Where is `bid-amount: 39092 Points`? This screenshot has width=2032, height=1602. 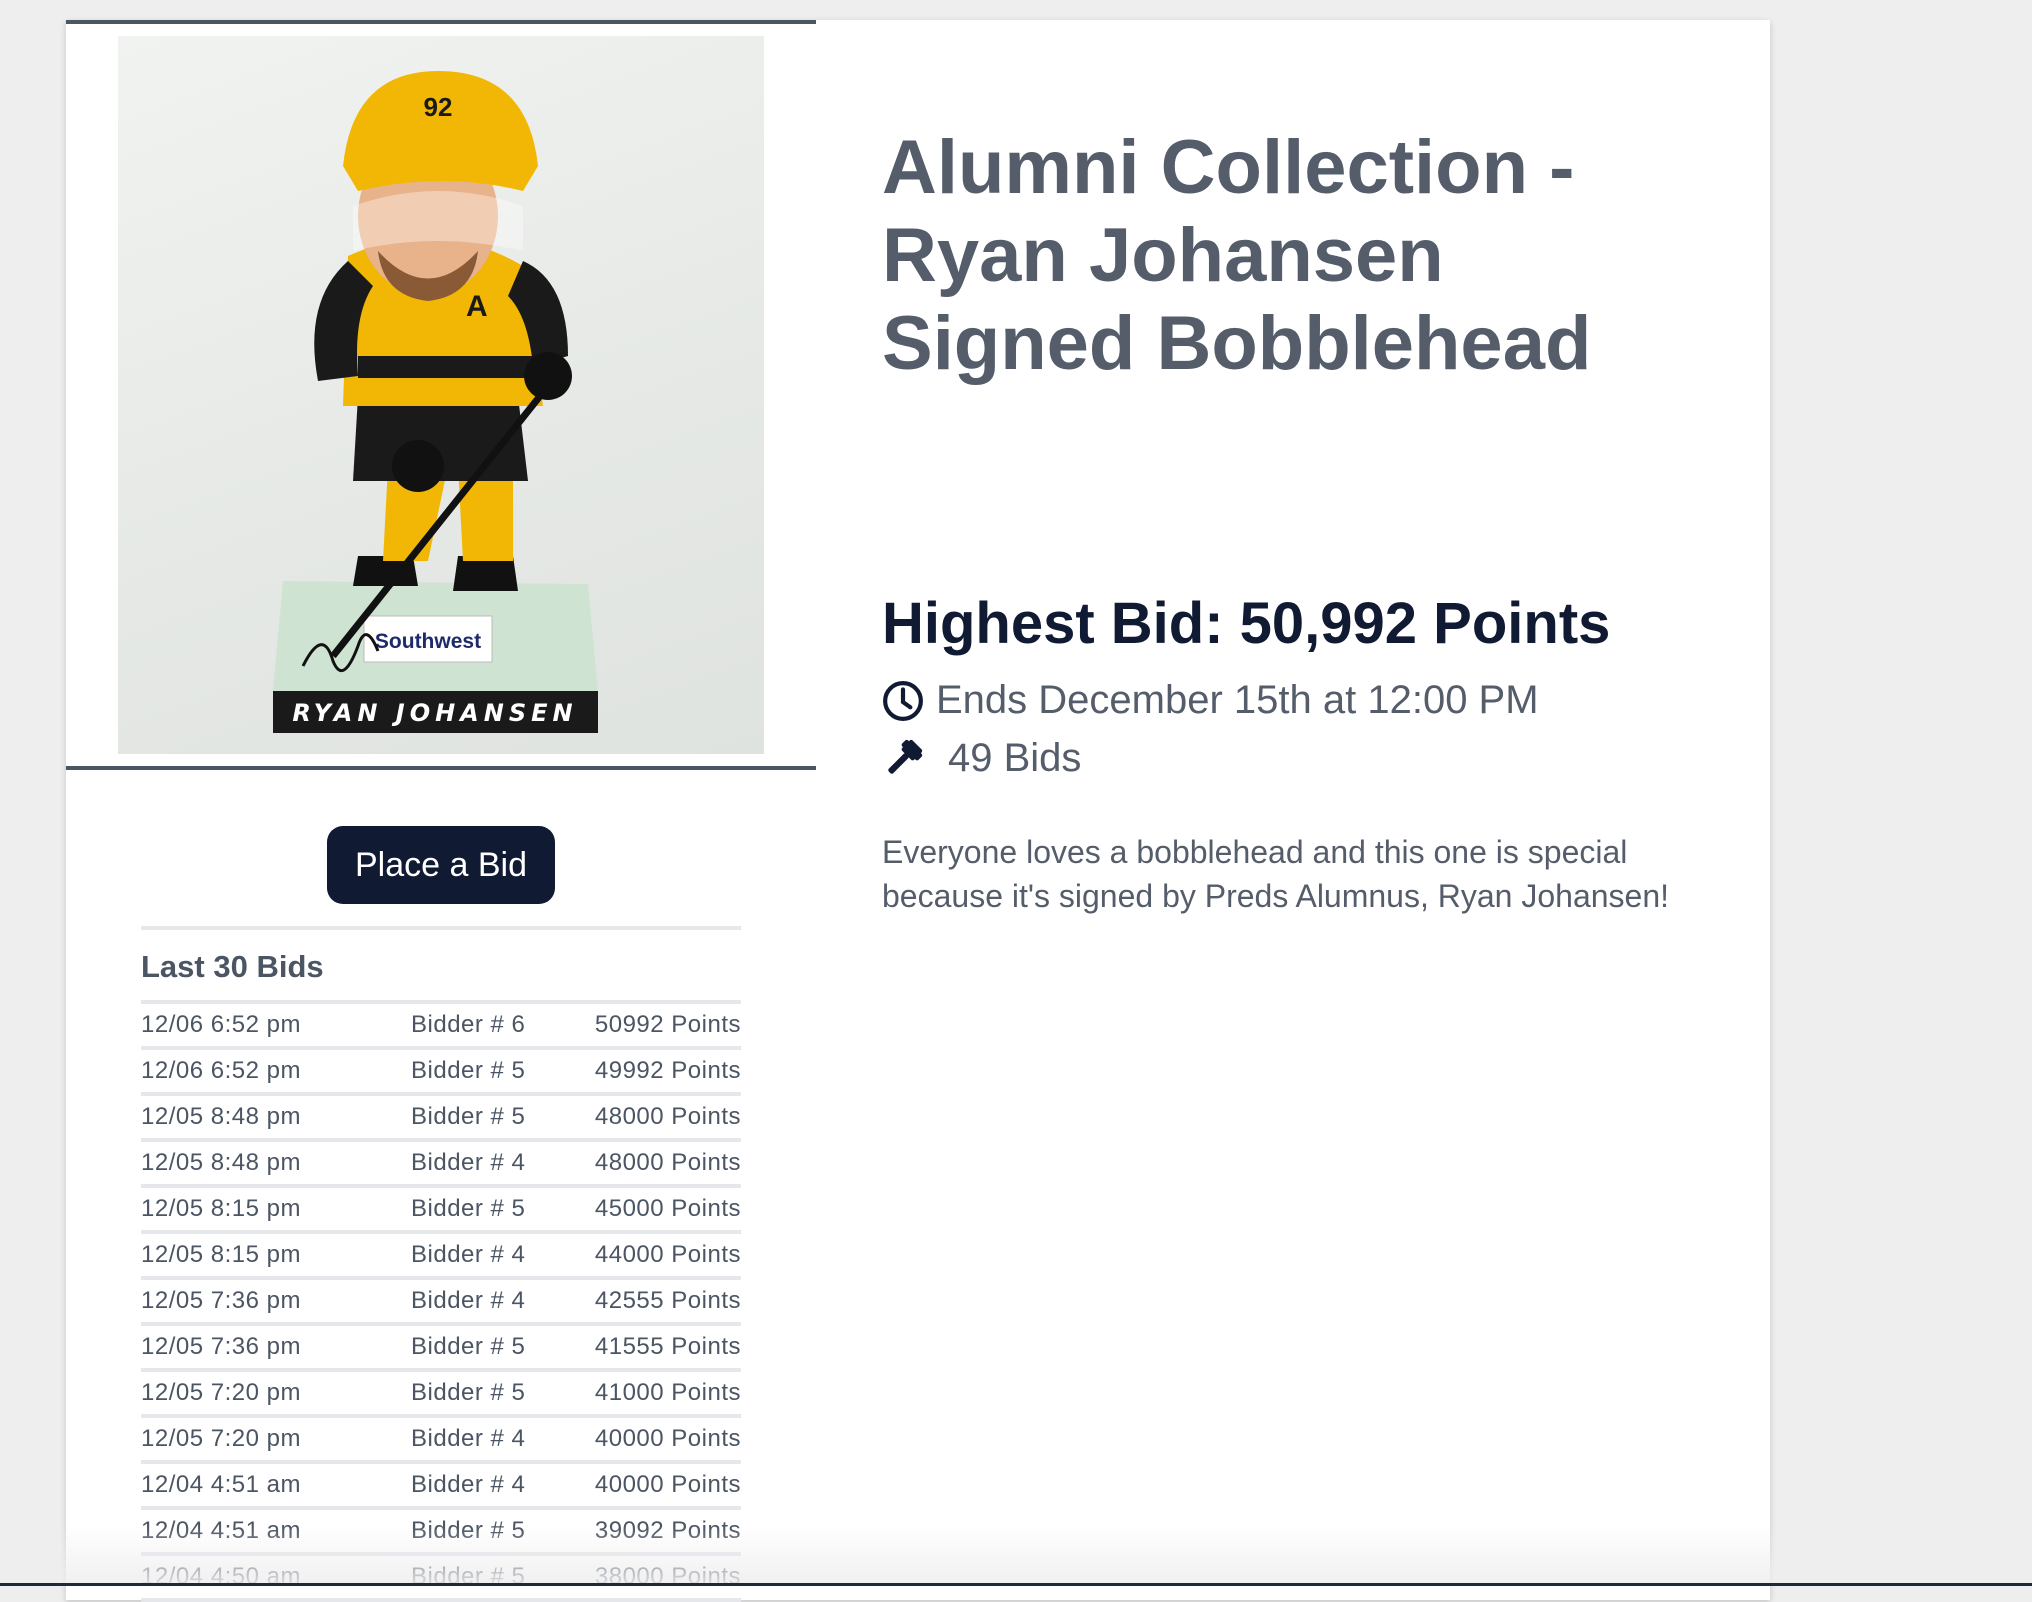 bid-amount: 39092 Points is located at coordinates (667, 1530).